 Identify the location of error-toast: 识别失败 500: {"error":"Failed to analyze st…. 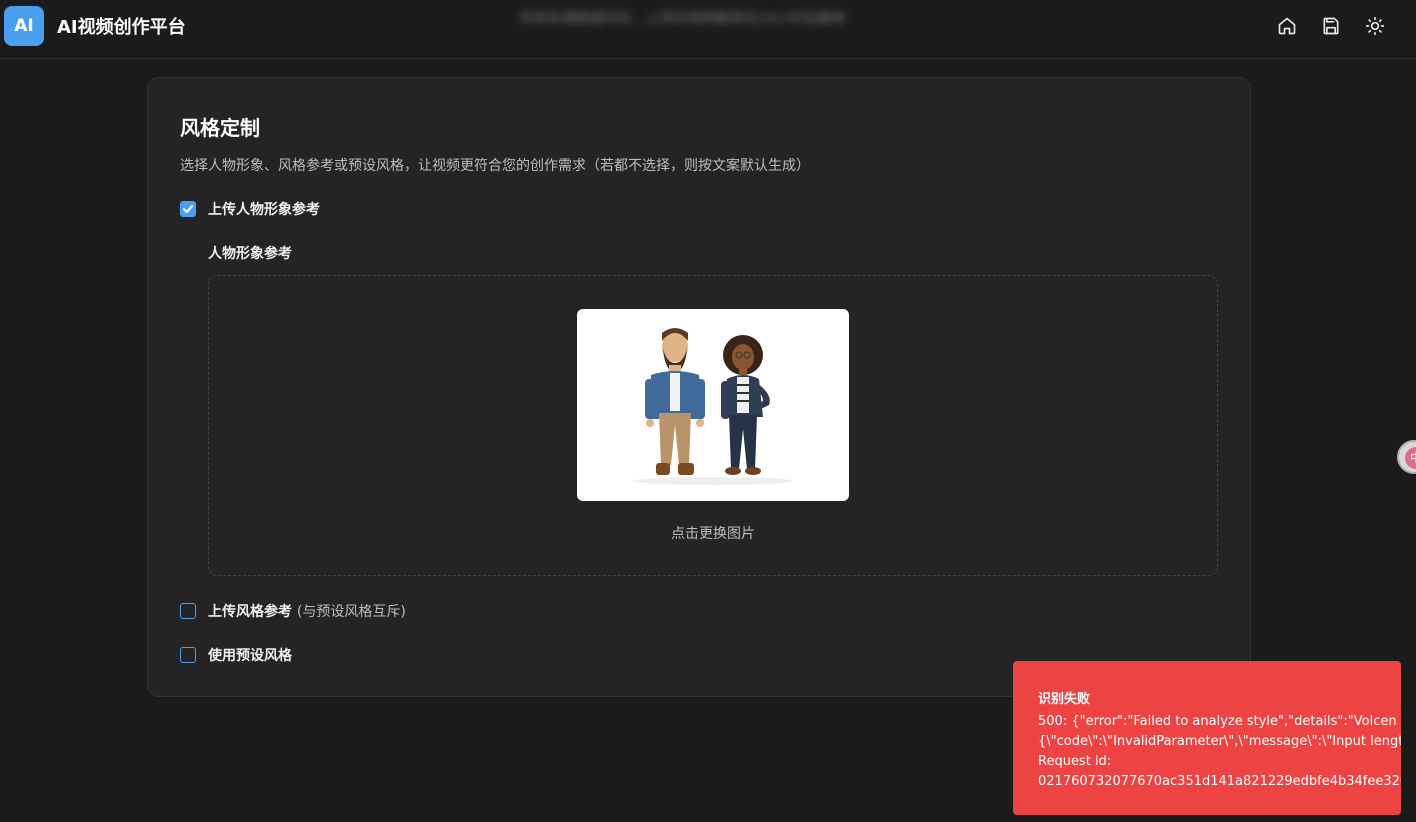
(1207, 738).